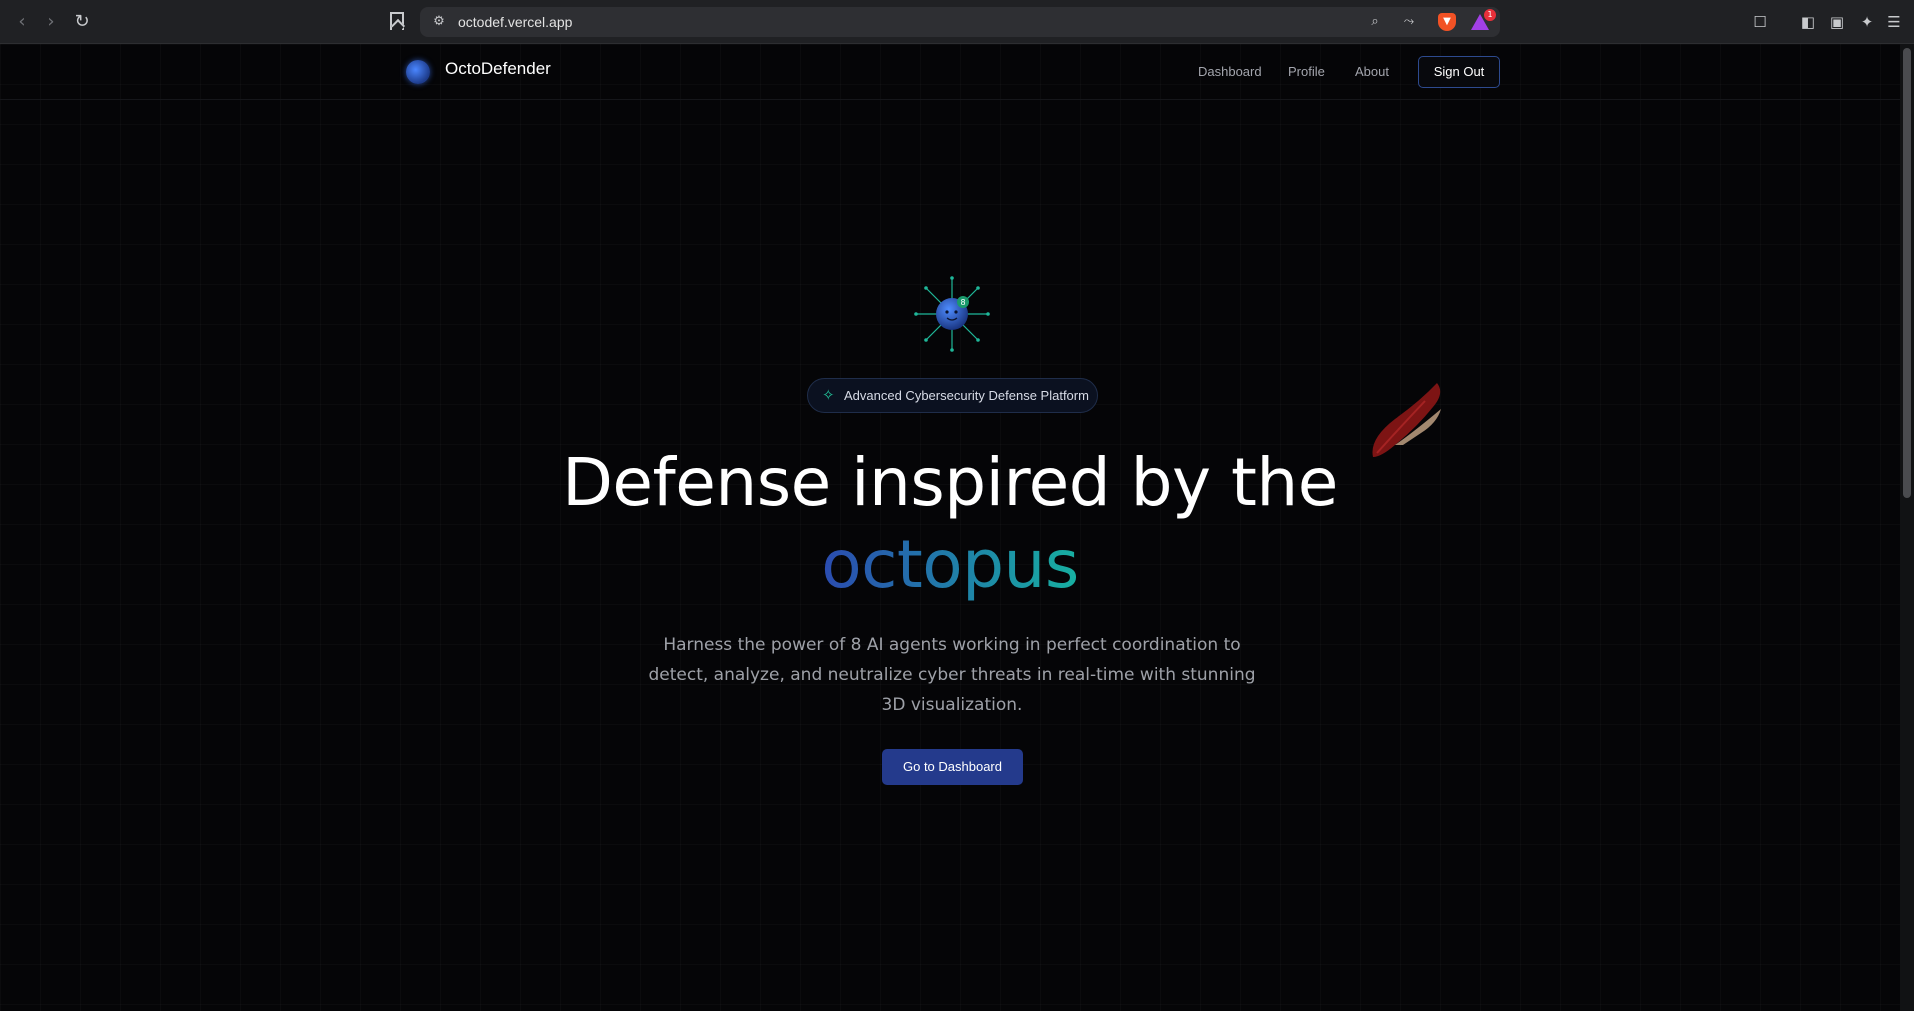 The image size is (1914, 1011). I want to click on badge-text: Advanced Cybersecurity Defense Platform, so click(966, 395).